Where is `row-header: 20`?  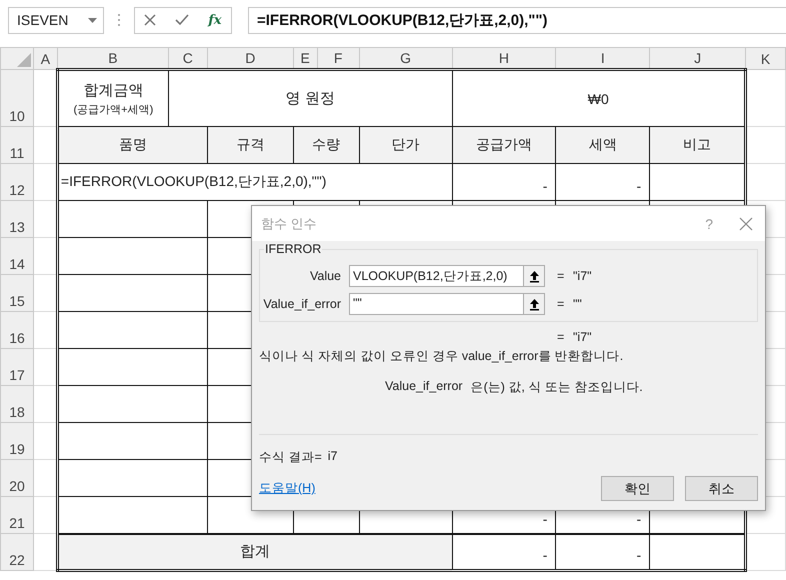
row-header: 20 is located at coordinates (17, 478).